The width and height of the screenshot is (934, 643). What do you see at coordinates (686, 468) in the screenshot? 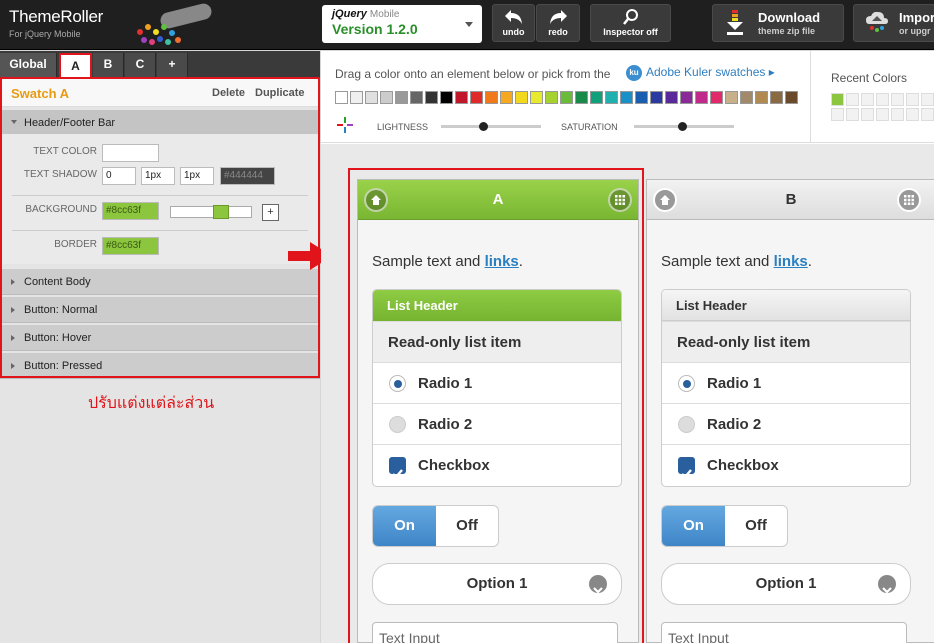
I see `checkbox-checked-icon` at bounding box center [686, 468].